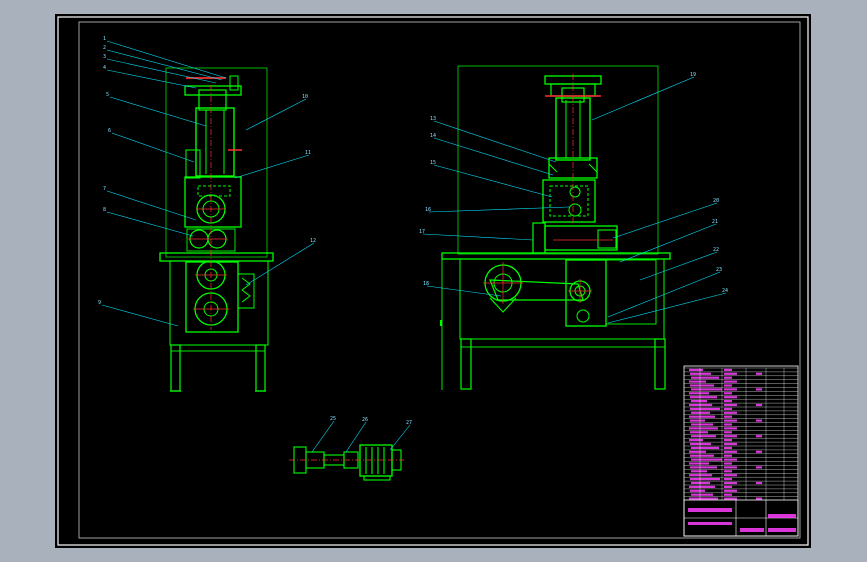 The image size is (867, 562). Describe the element at coordinates (433, 163) in the screenshot. I see `part-callout-15: 15` at that location.